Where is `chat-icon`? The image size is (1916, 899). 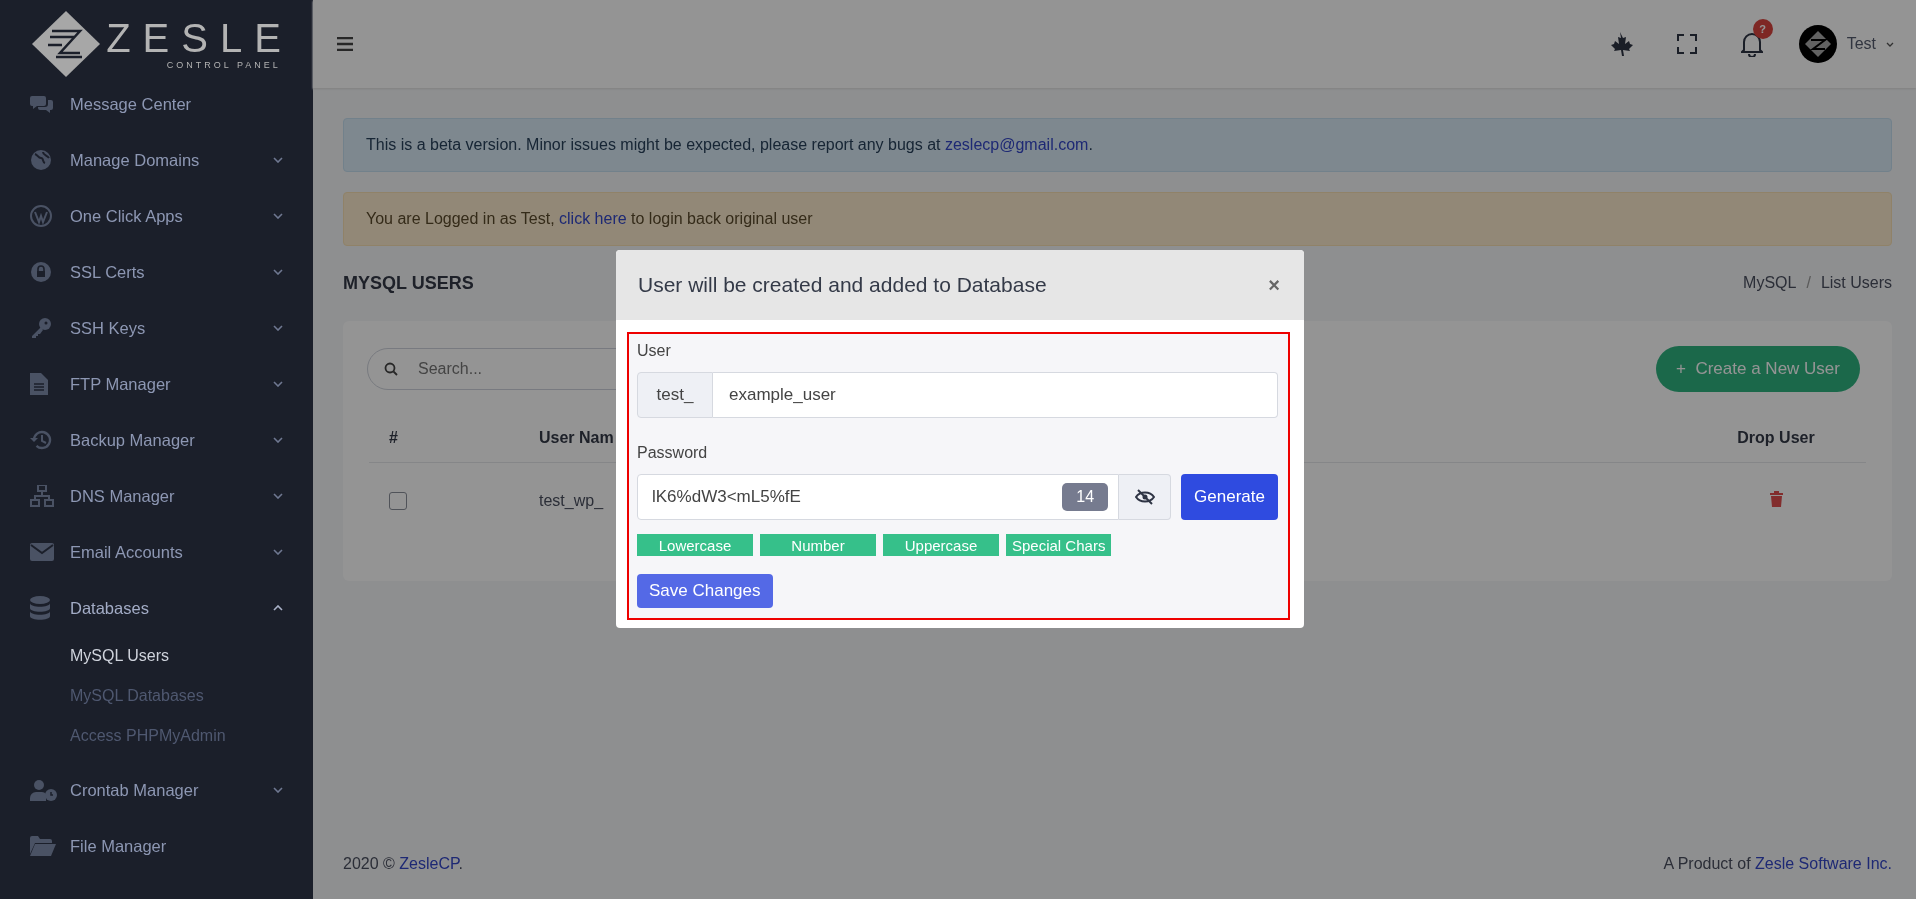 chat-icon is located at coordinates (42, 104).